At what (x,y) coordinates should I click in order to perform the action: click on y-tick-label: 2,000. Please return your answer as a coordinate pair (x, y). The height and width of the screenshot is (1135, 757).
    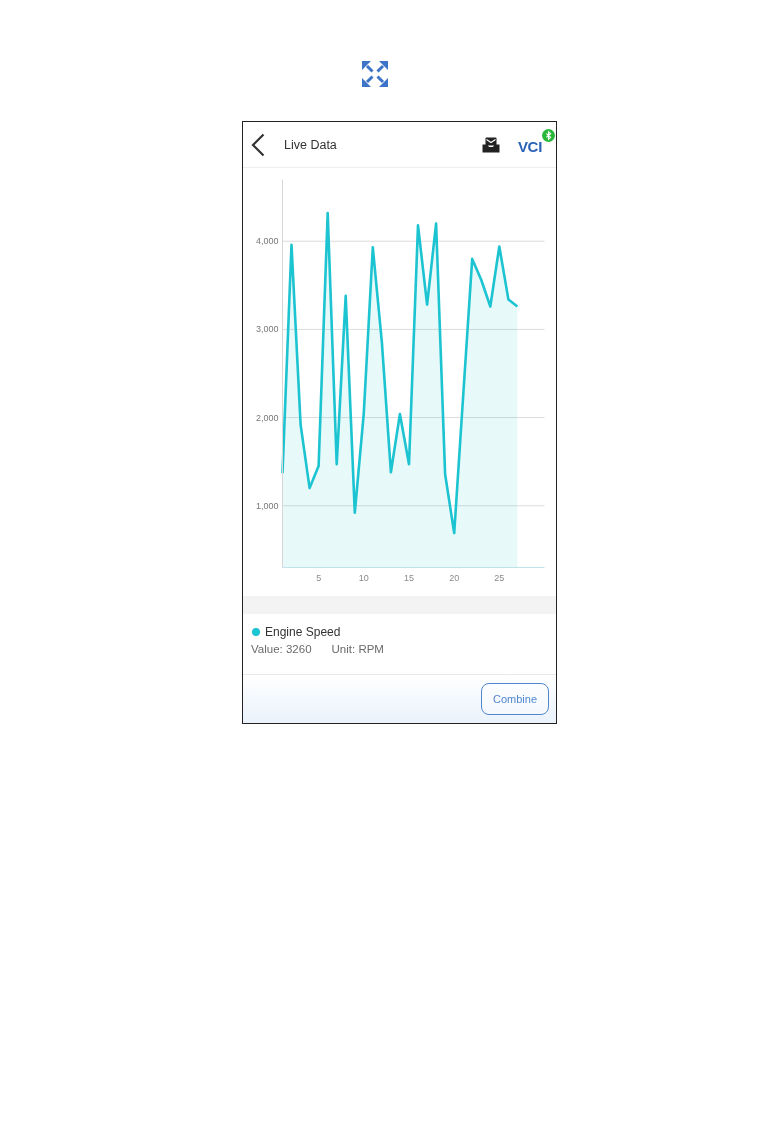
    Looking at the image, I should click on (267, 417).